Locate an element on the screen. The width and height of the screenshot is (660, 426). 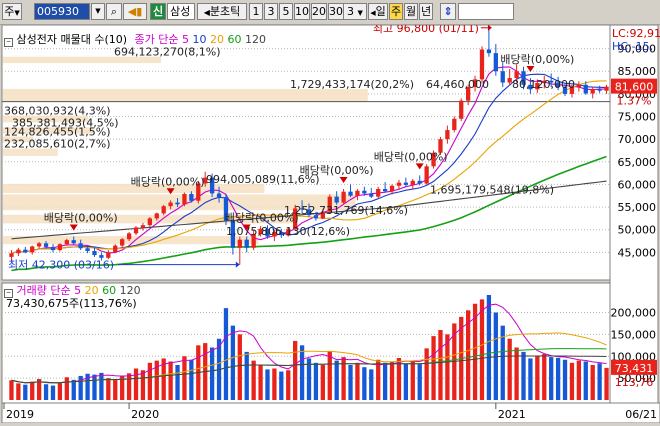
new-badge: 신 is located at coordinates (158, 11).